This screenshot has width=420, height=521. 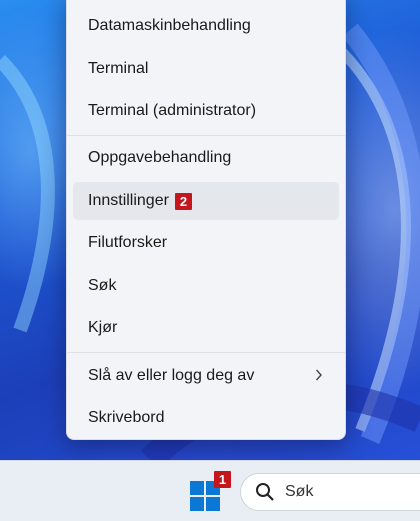 I want to click on menu-item-computer-management: Datamaskinbehandling, so click(x=206, y=26).